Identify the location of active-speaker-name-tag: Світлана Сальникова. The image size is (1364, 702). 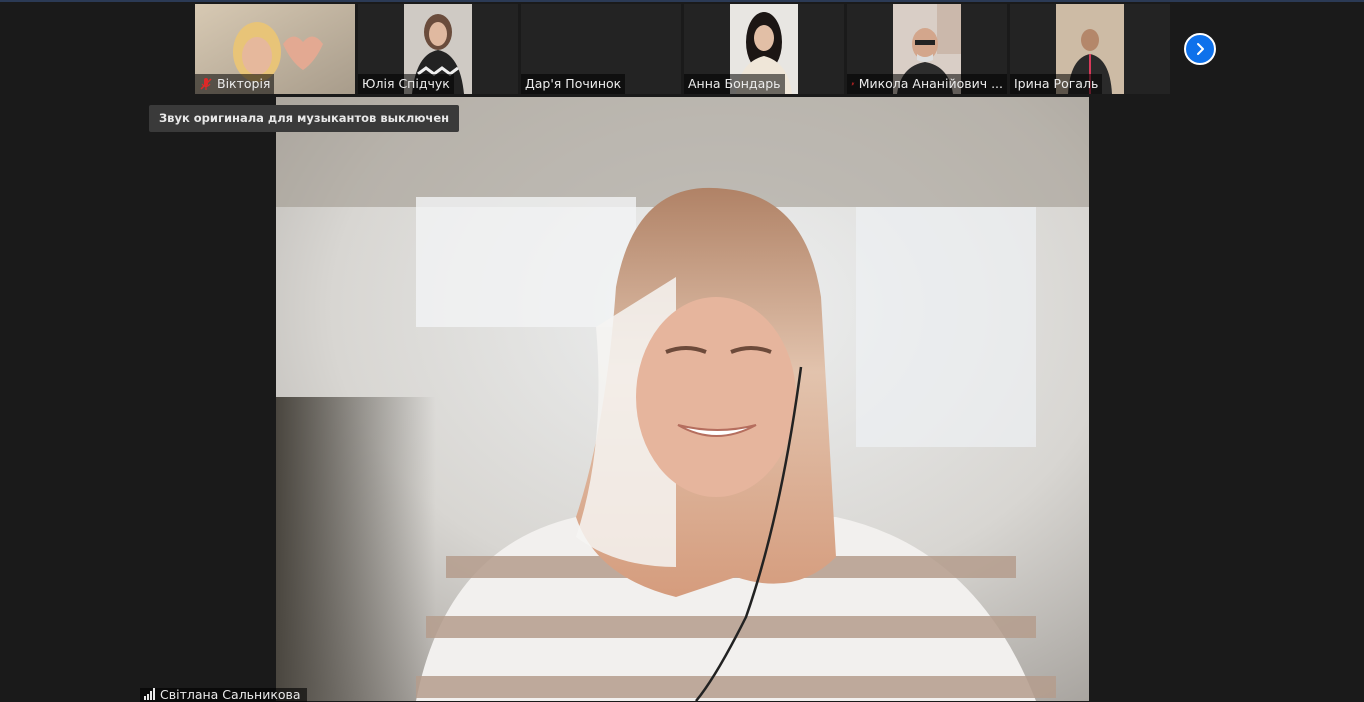
(223, 695).